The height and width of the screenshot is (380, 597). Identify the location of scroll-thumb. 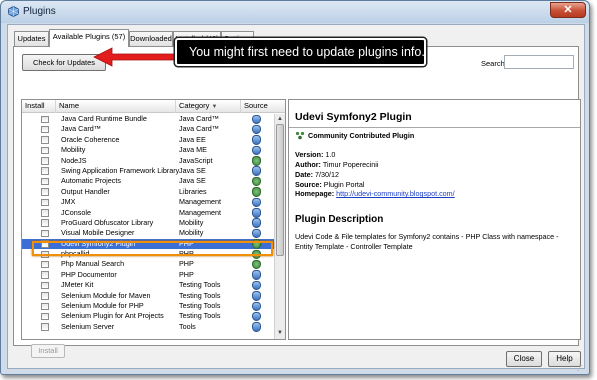
(280, 190).